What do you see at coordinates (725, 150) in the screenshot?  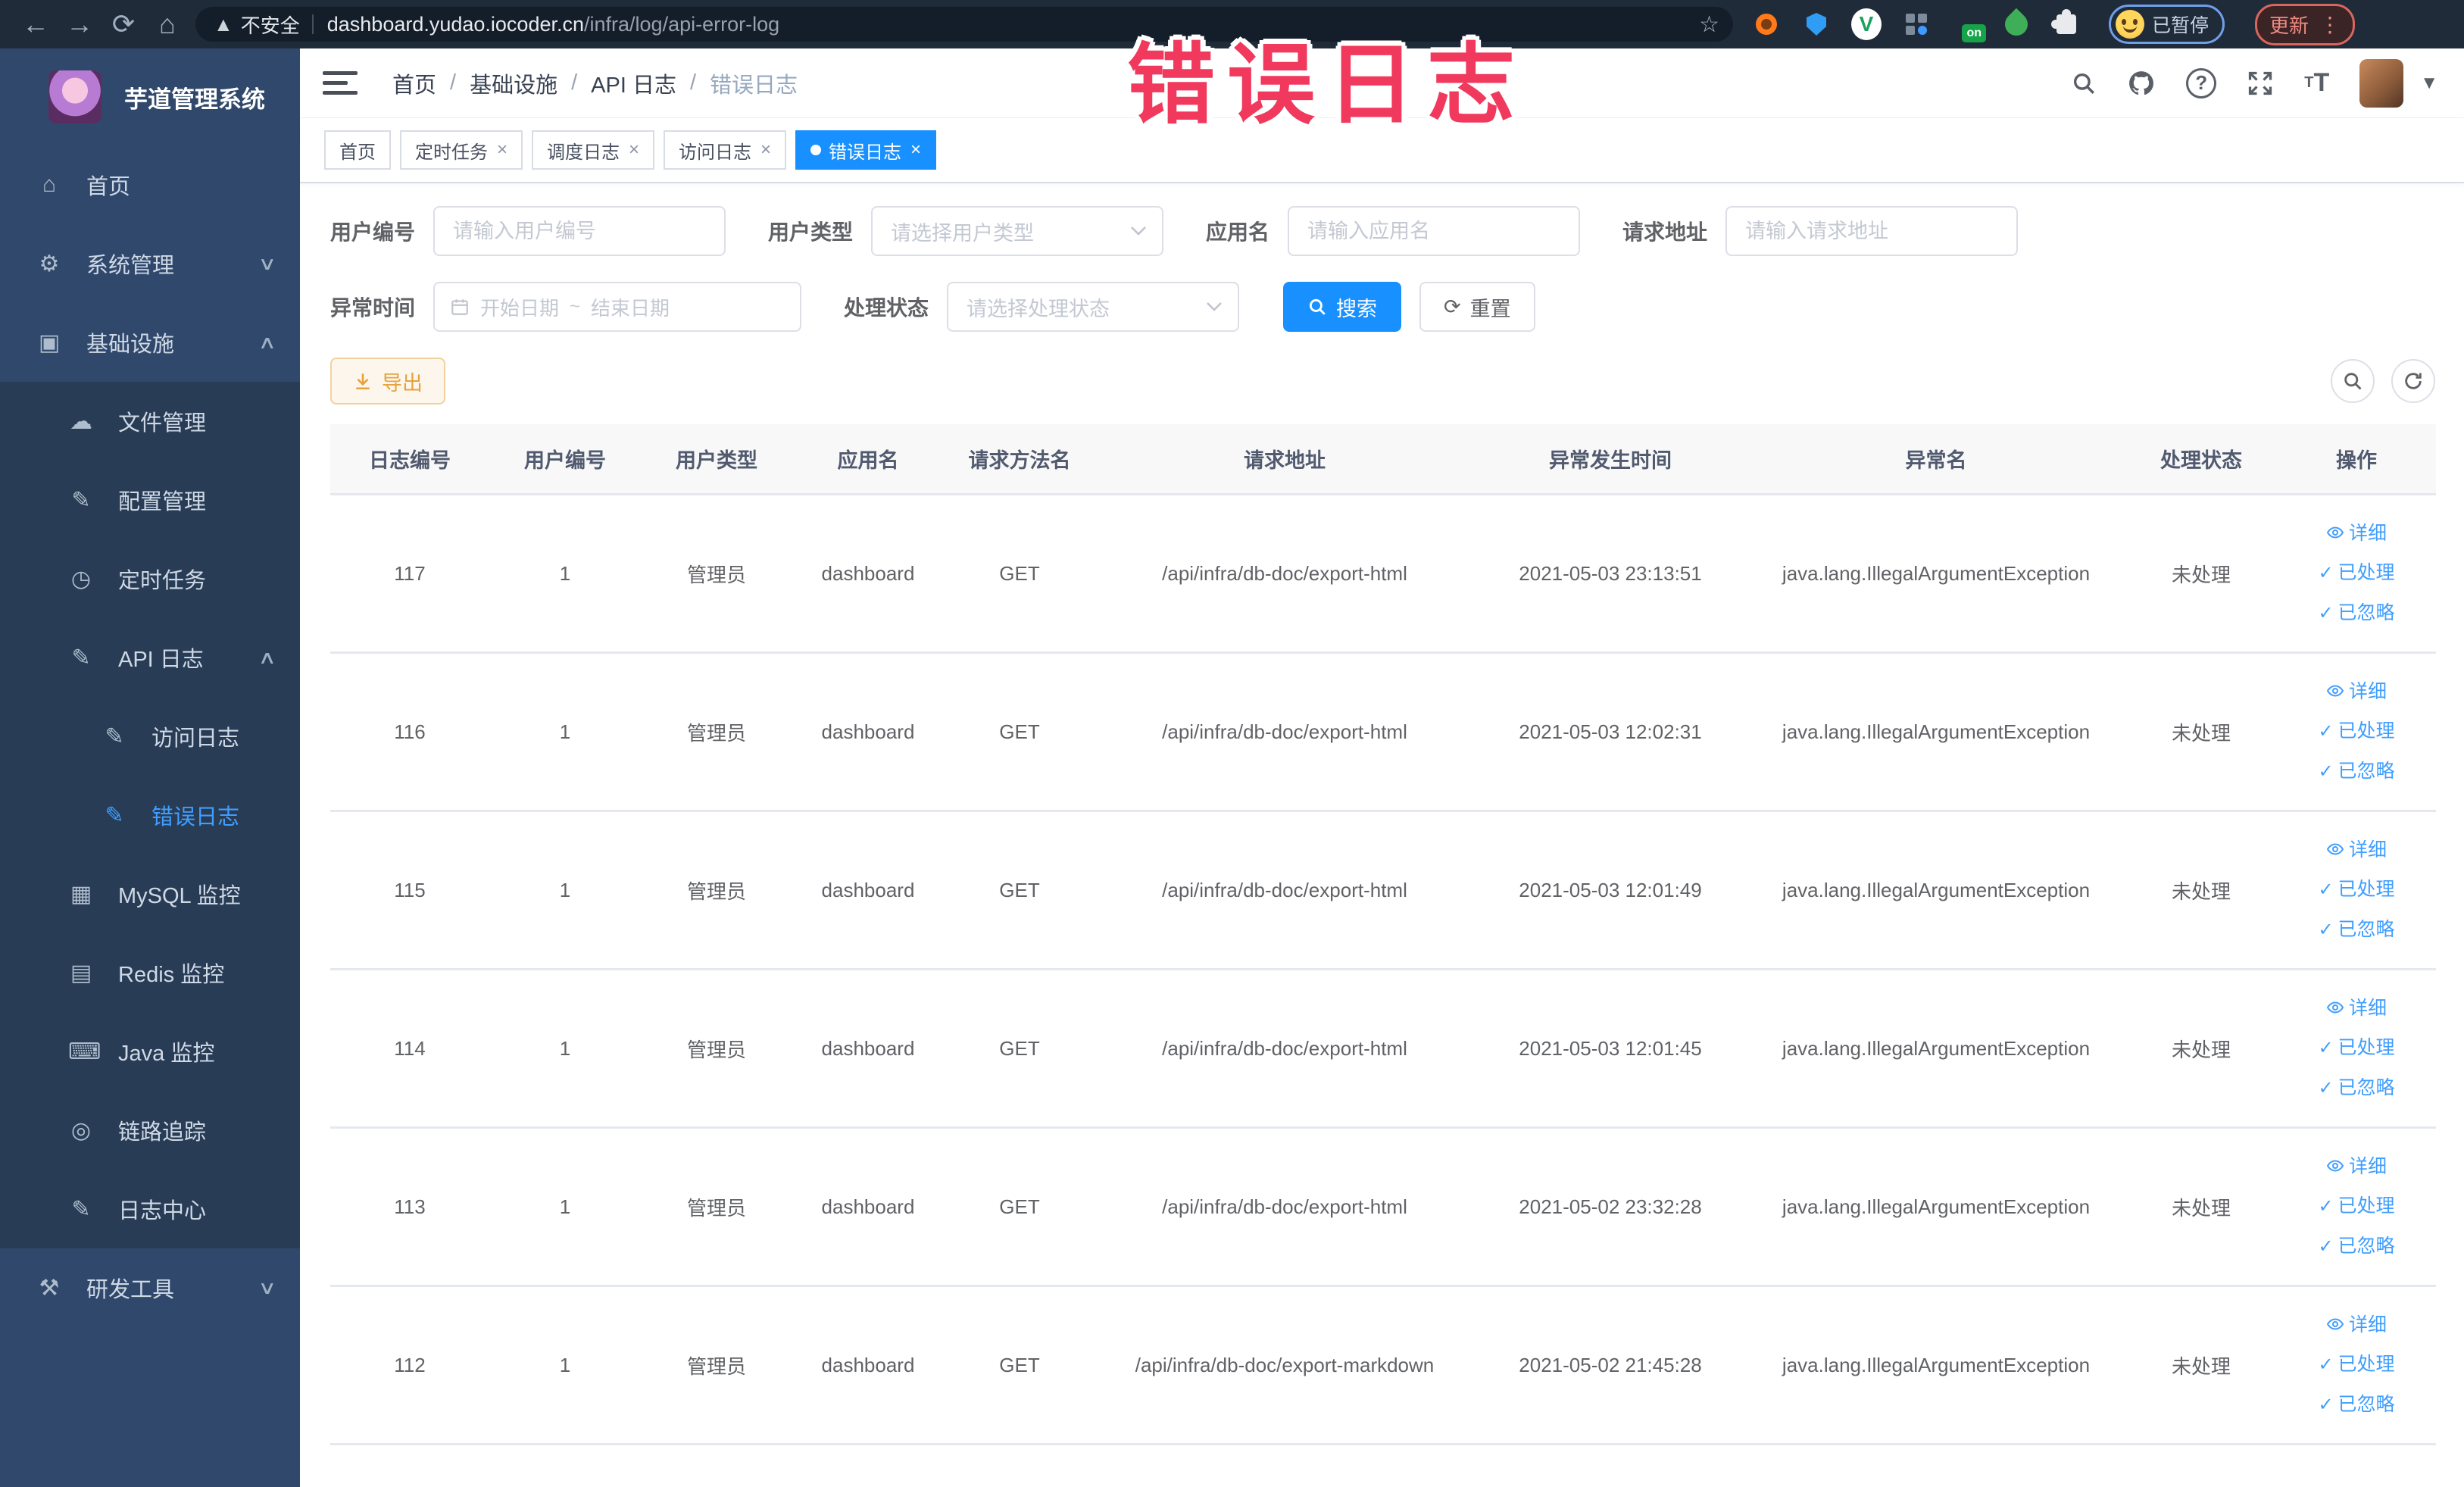 I see `tag-访问日志: 访问日志 ×` at bounding box center [725, 150].